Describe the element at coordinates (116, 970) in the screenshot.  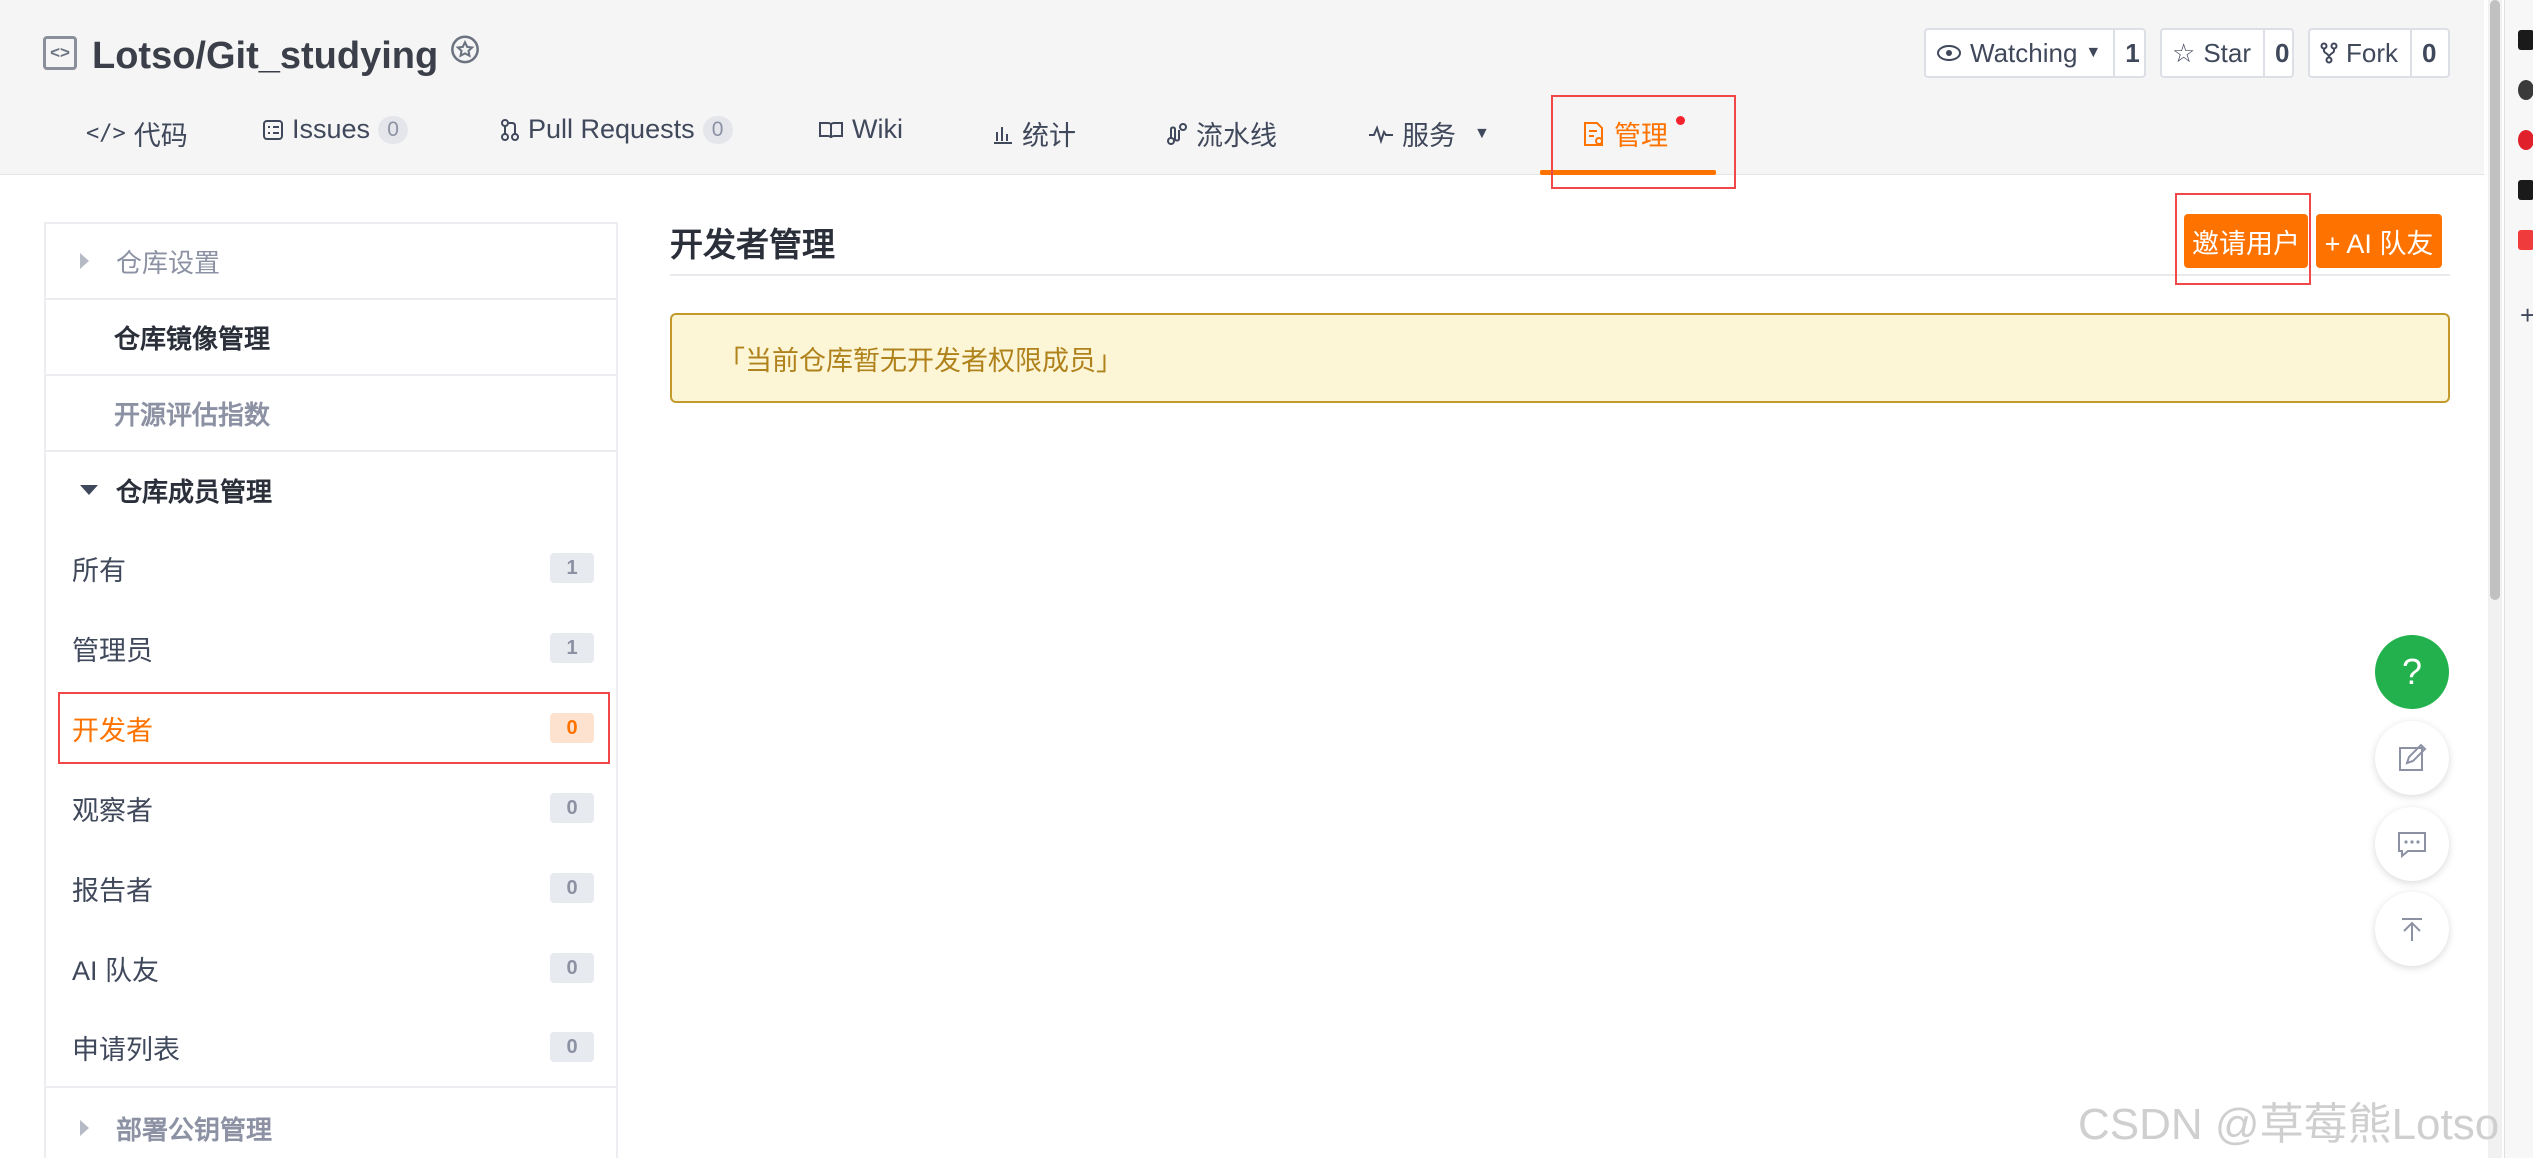
I see `sidebar-item-label: AI 队友` at that location.